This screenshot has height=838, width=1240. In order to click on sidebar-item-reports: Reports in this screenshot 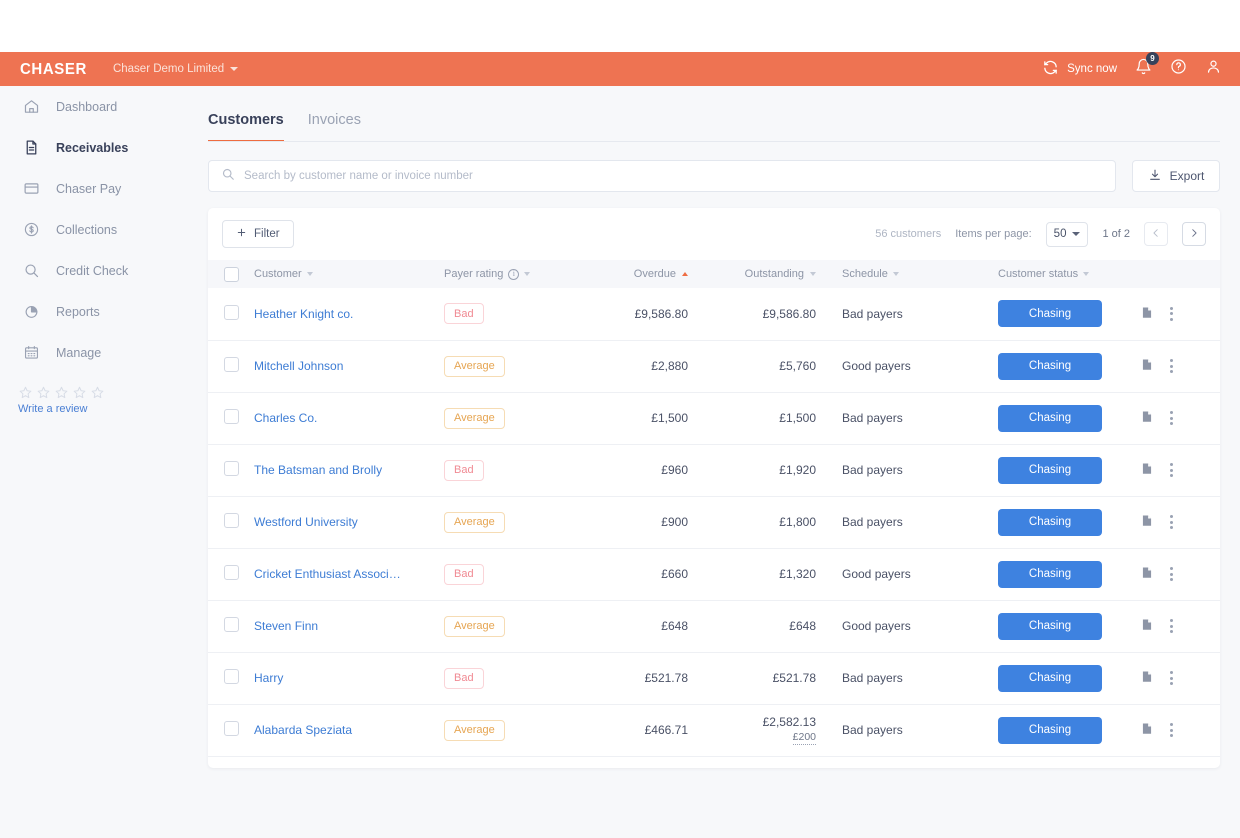, I will do `click(100, 311)`.